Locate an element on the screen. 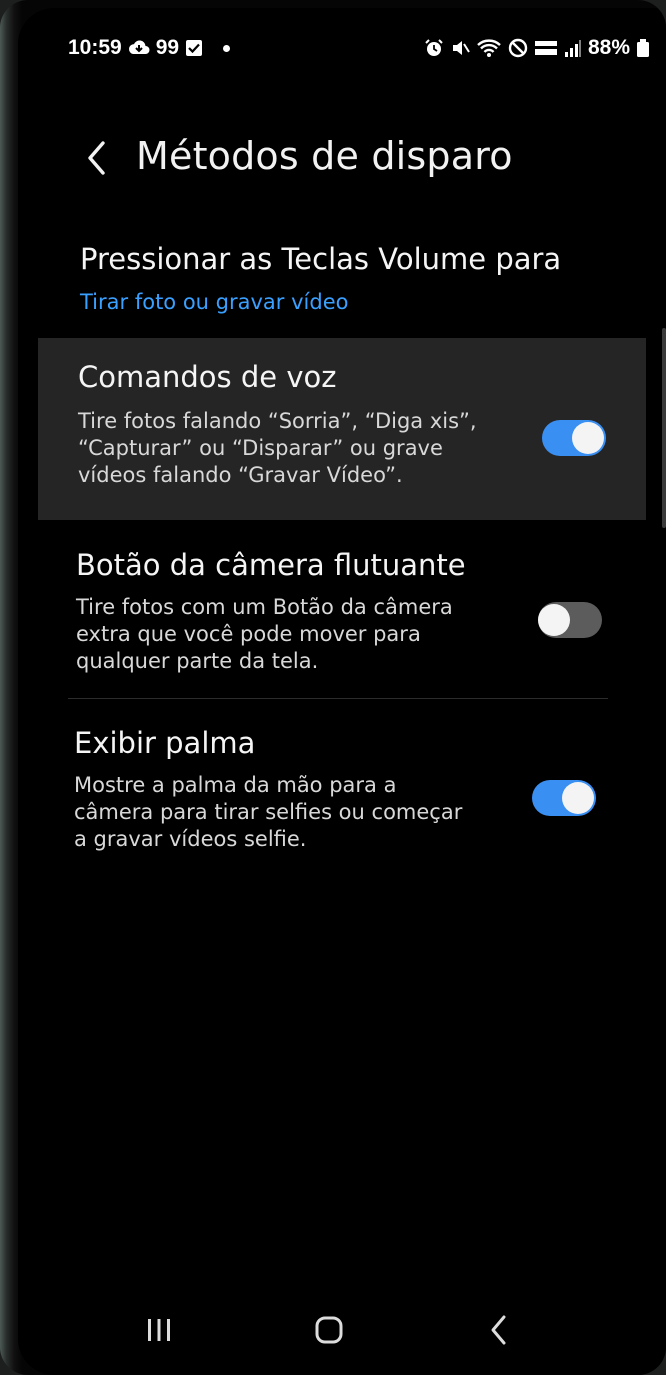  divider is located at coordinates (338, 698).